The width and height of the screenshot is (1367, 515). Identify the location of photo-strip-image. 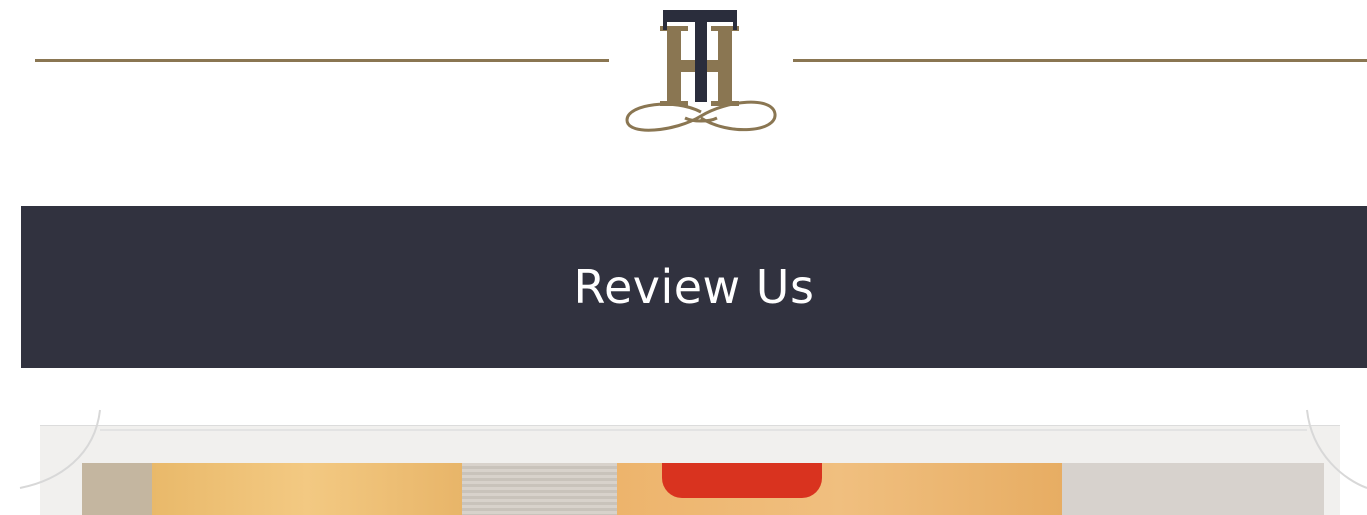
(703, 489).